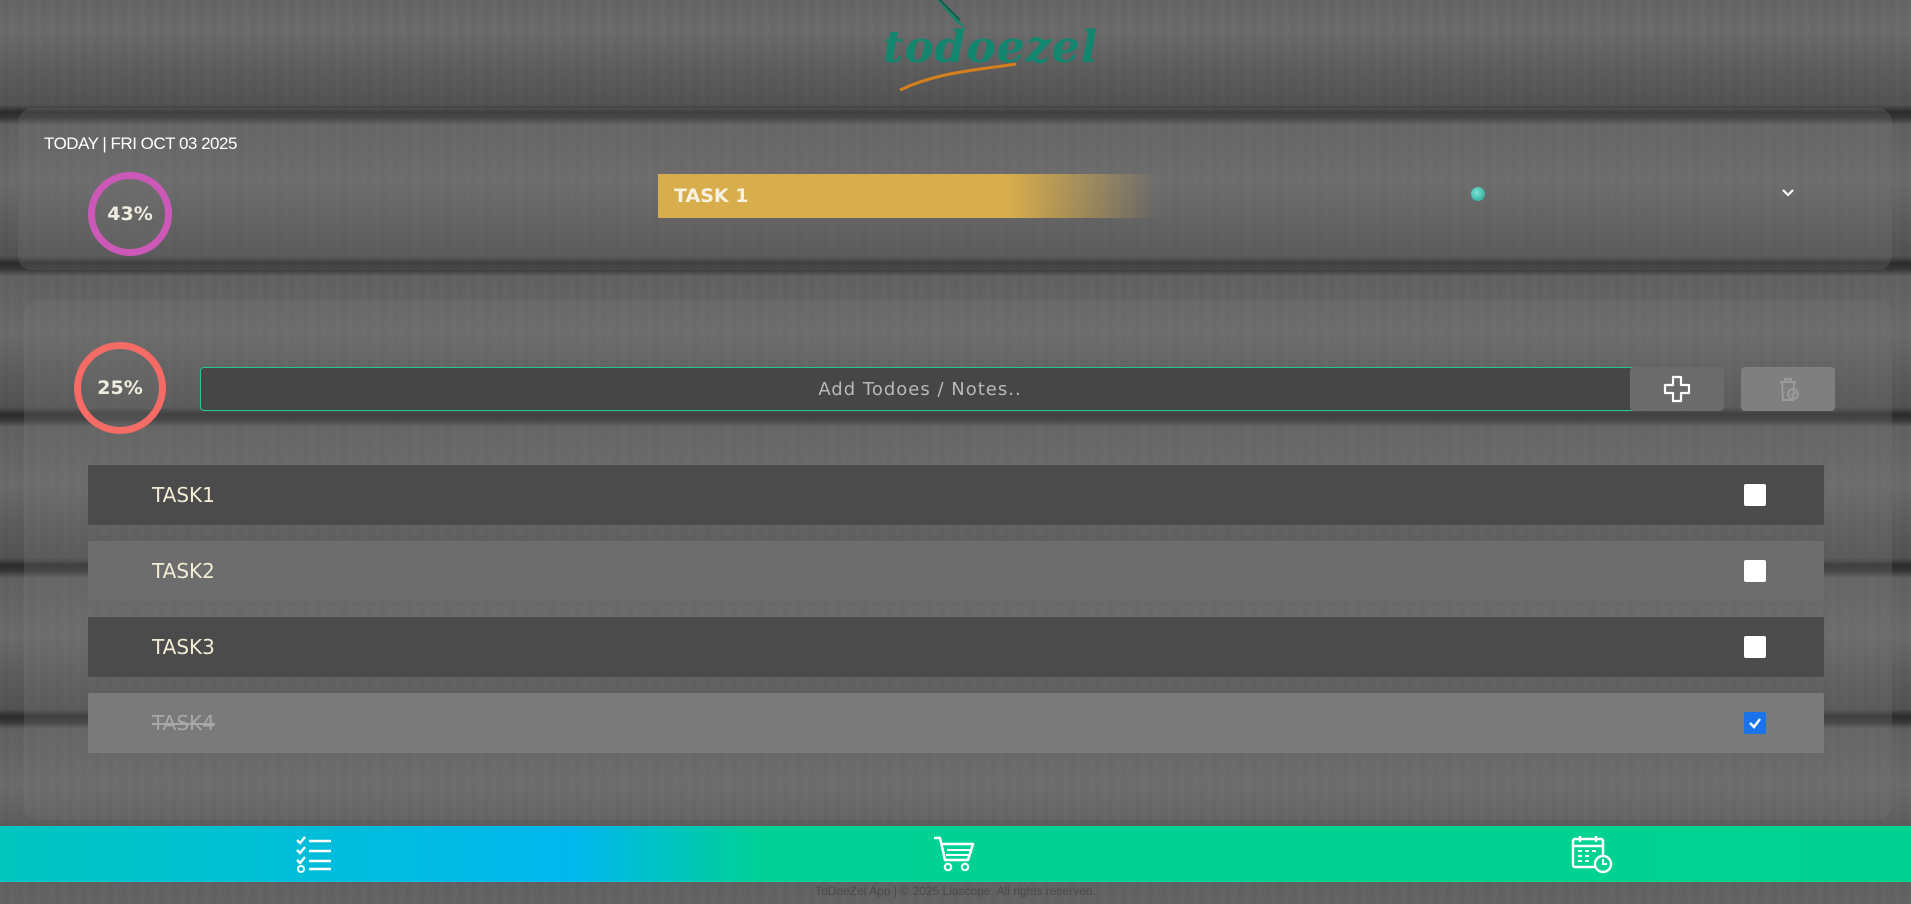 The image size is (1911, 904). I want to click on add-todo-button, so click(1677, 389).